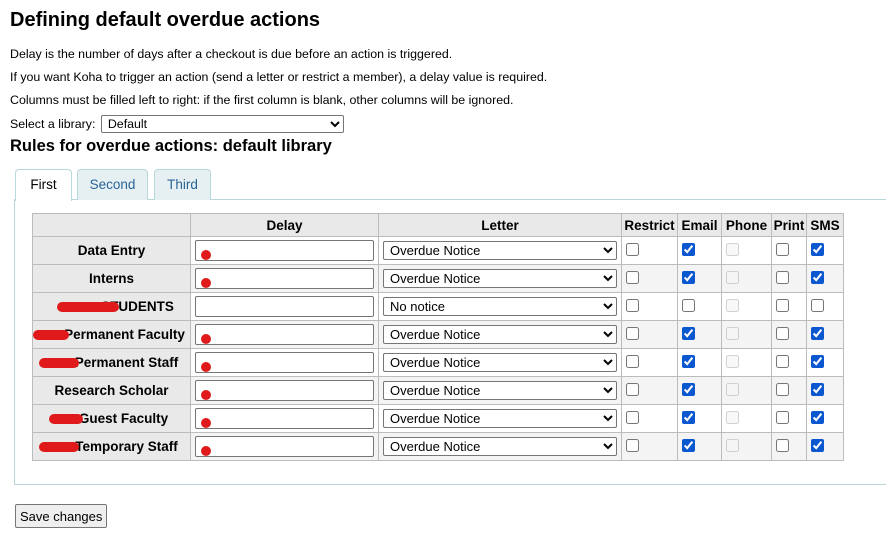  I want to click on header-sms: SMS, so click(825, 225).